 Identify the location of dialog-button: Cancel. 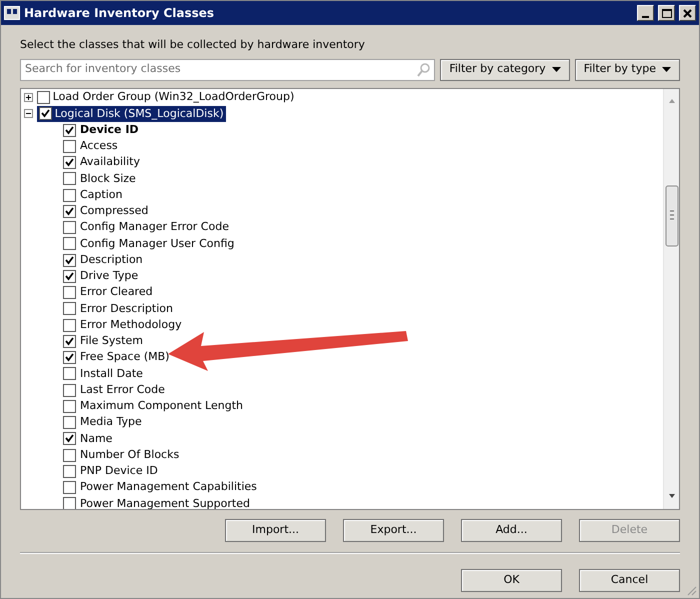
(629, 580).